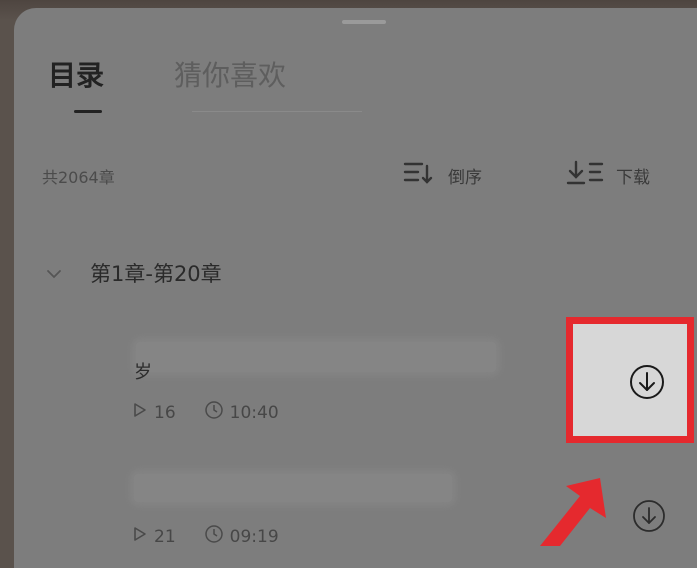 The image size is (697, 568). What do you see at coordinates (254, 412) in the screenshot?
I see `duration: 10:40` at bounding box center [254, 412].